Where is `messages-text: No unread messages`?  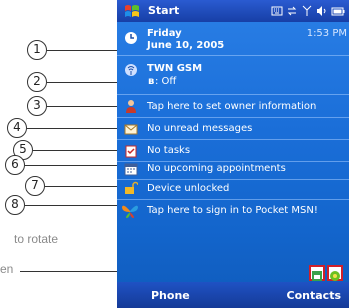 messages-text: No unread messages is located at coordinates (200, 128).